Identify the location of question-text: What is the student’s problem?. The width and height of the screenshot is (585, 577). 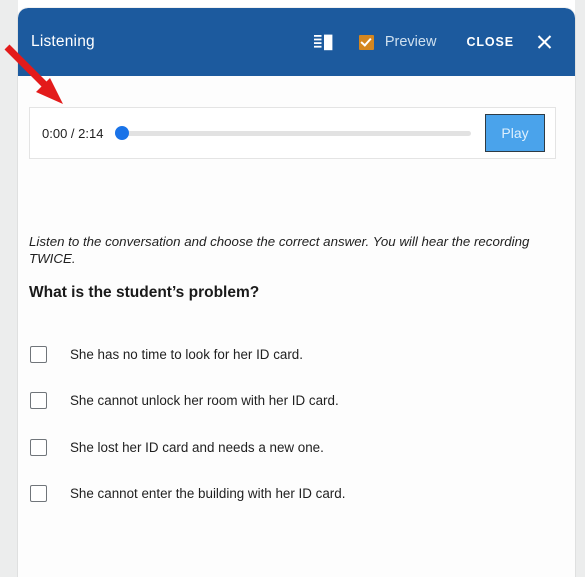
(144, 292).